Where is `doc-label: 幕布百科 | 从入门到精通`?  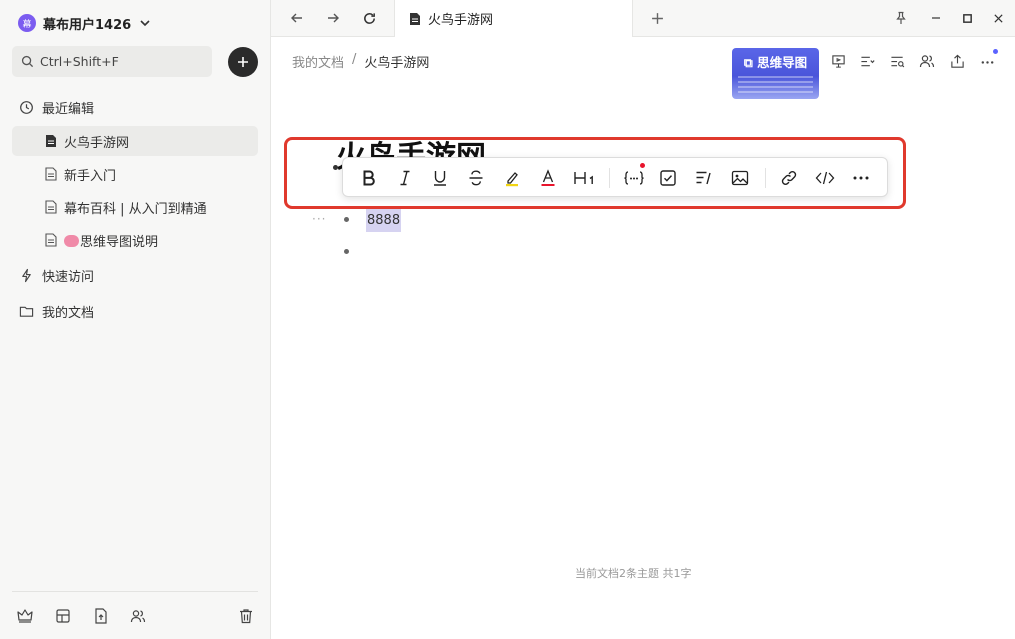
doc-label: 幕布百科 | 从入门到精通 is located at coordinates (135, 209).